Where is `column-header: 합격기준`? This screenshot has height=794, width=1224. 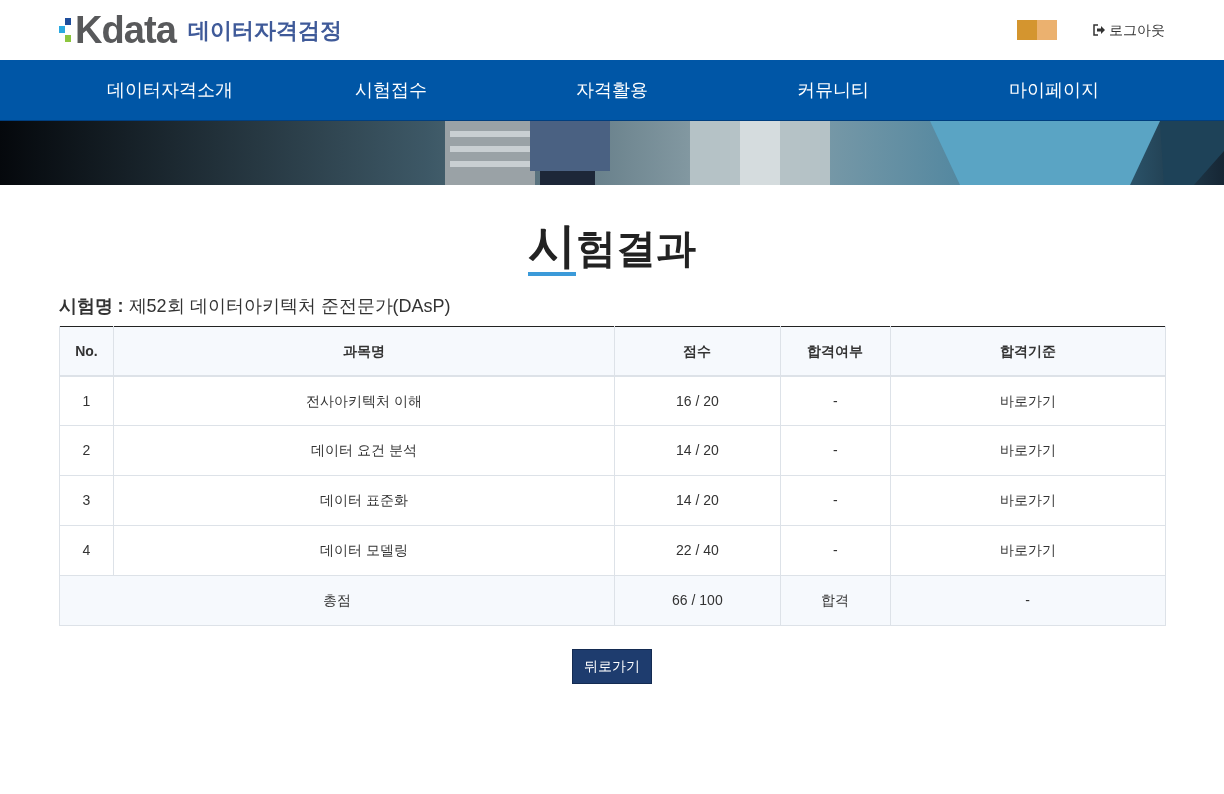 column-header: 합격기준 is located at coordinates (1027, 351).